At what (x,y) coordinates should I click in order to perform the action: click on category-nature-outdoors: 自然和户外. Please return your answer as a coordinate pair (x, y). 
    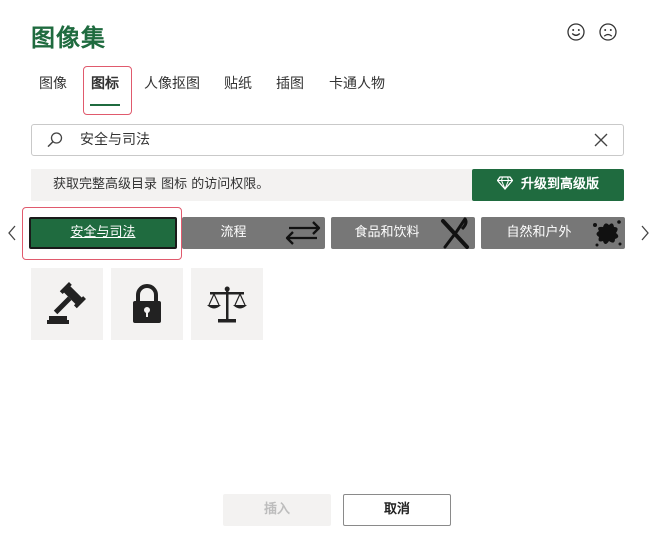
    Looking at the image, I should click on (553, 233).